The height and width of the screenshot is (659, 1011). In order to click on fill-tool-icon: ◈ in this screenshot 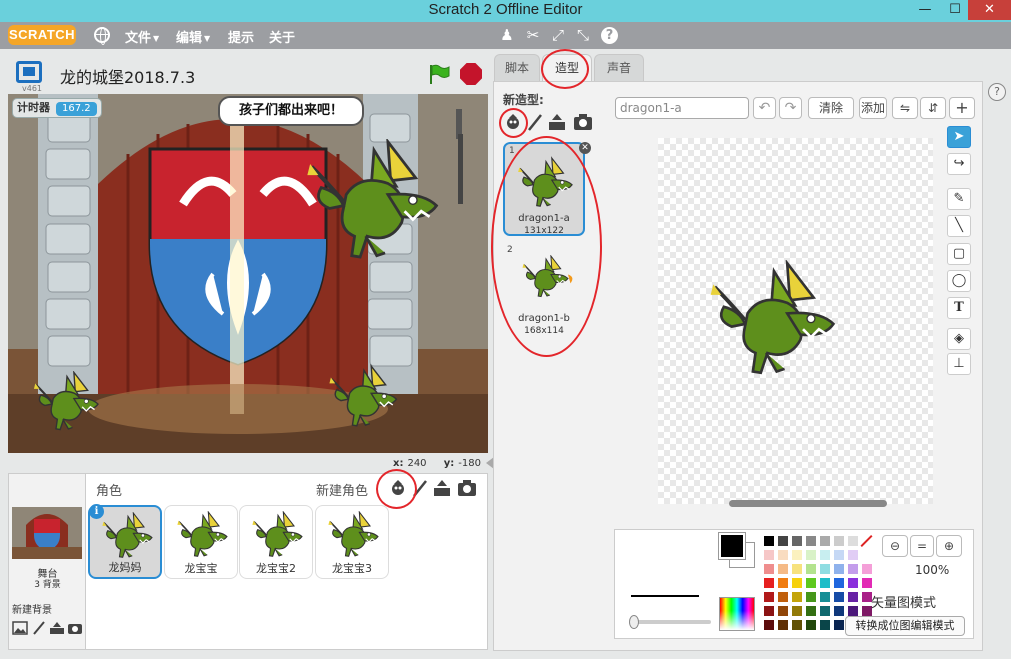, I will do `click(959, 339)`.